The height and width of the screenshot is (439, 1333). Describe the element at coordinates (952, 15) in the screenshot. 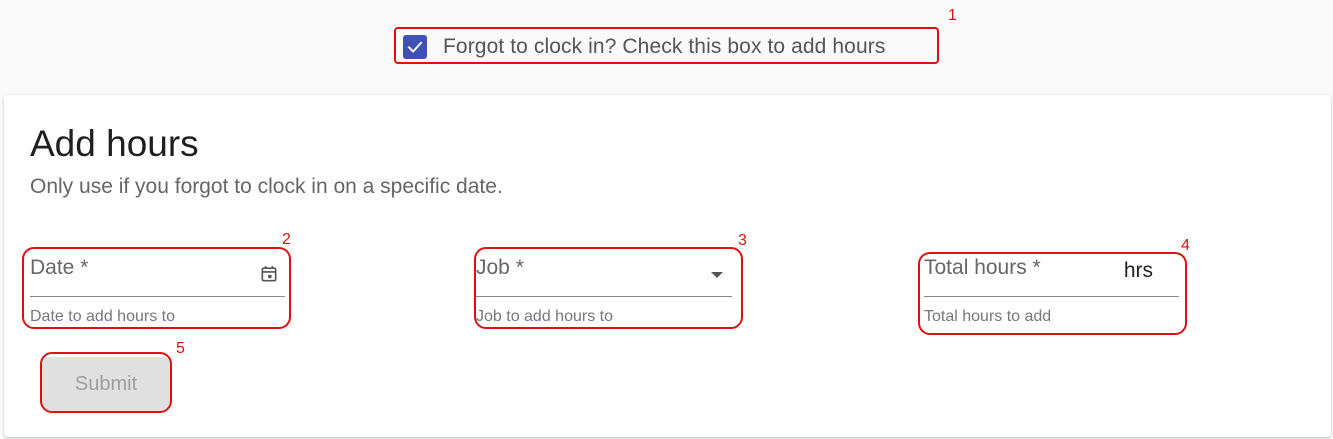

I see `annotation-number-1: 1` at that location.